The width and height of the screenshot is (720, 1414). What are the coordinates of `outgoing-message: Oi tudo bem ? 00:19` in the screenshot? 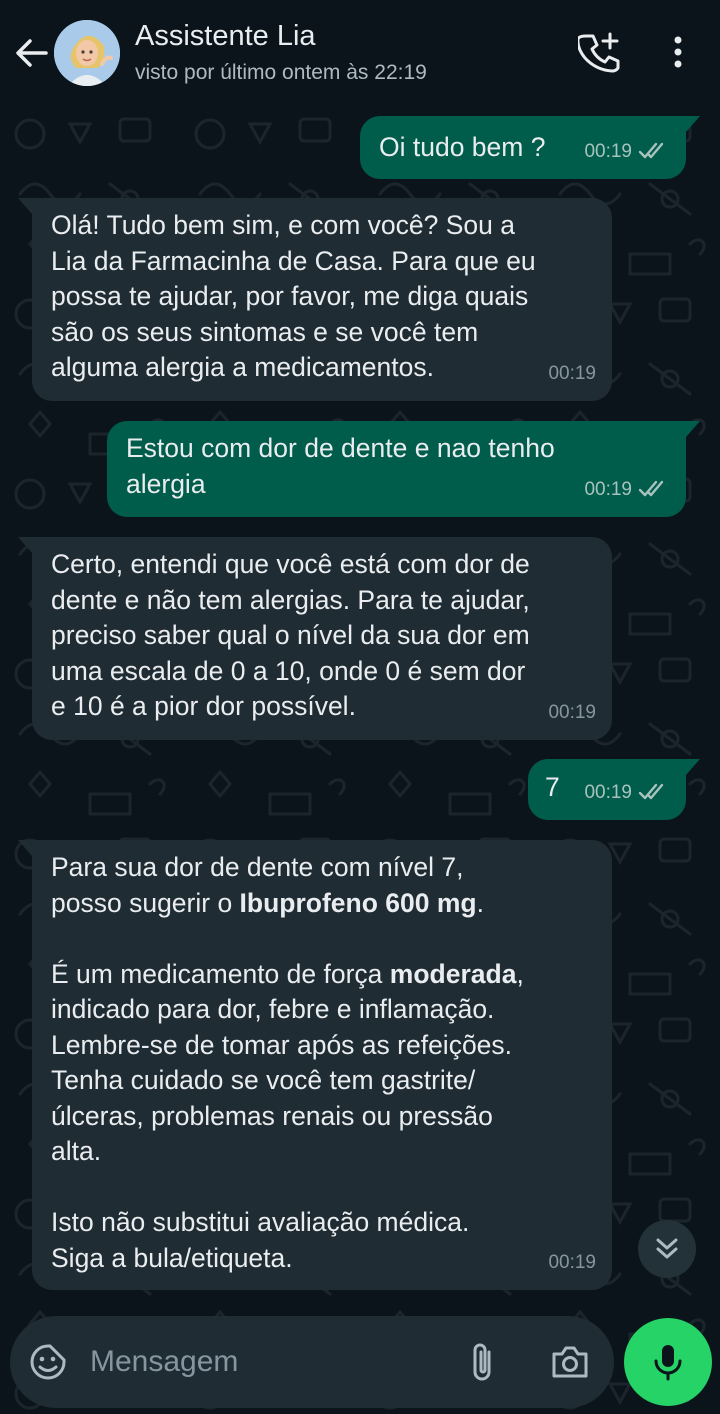 It's located at (530, 147).